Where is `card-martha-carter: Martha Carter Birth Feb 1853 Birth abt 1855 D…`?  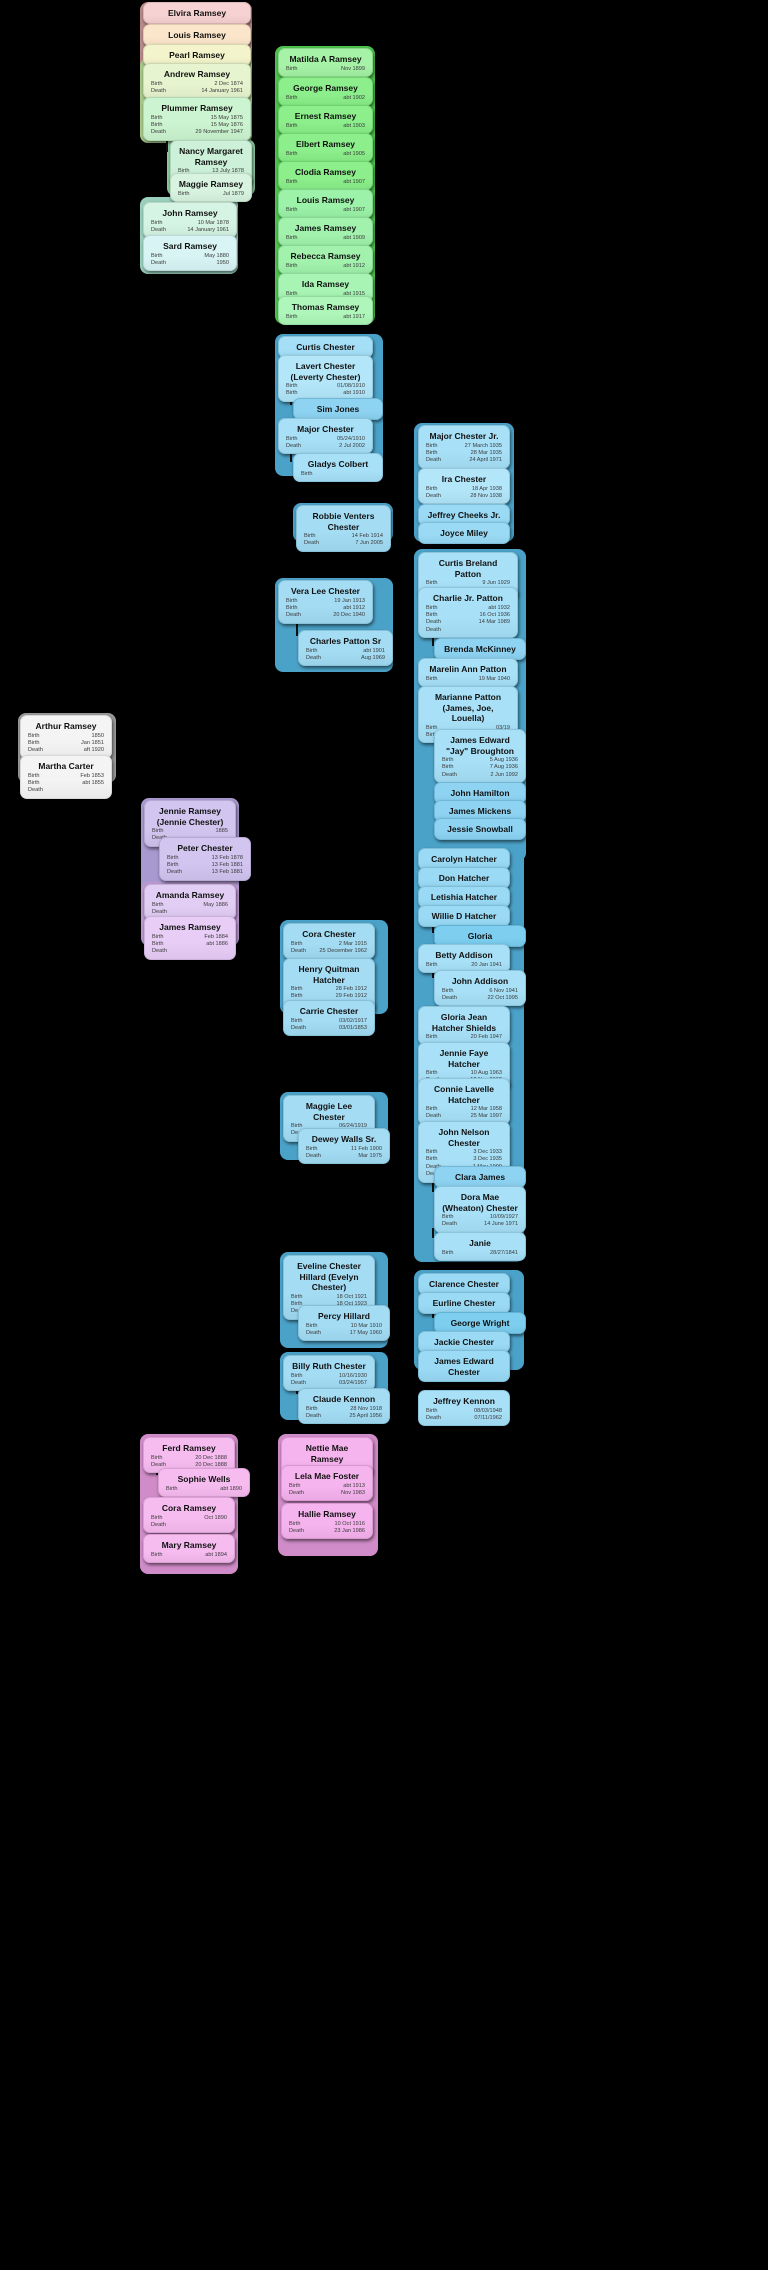 card-martha-carter: Martha Carter Birth Feb 1853 Birth abt 1855 D… is located at coordinates (66, 777).